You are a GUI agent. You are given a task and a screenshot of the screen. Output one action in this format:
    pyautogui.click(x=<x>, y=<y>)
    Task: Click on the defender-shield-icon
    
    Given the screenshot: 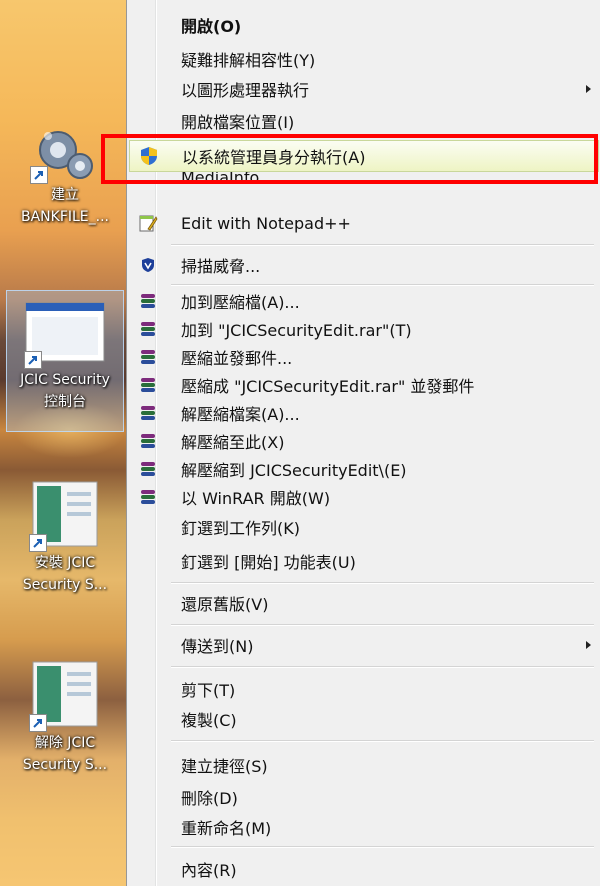 What is the action you would take?
    pyautogui.click(x=148, y=265)
    